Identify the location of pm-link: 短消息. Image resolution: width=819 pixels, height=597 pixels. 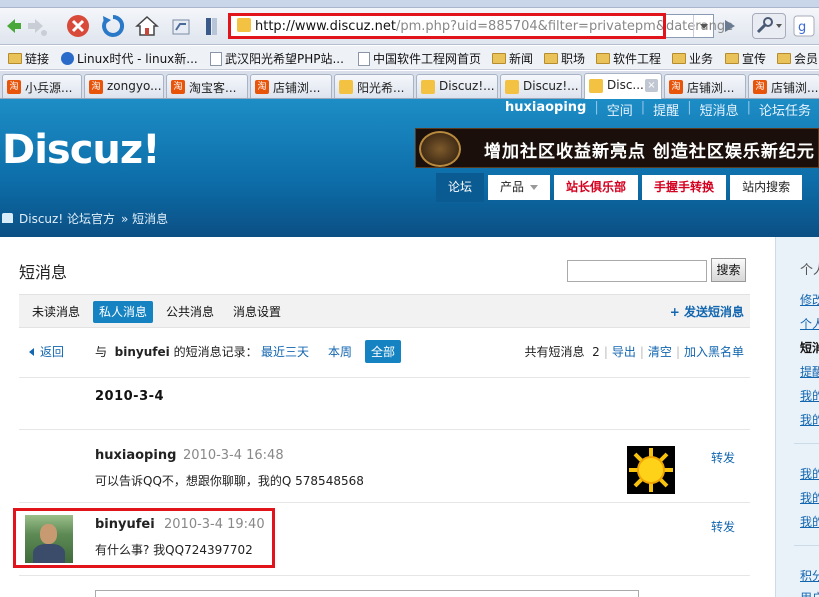
(719, 109).